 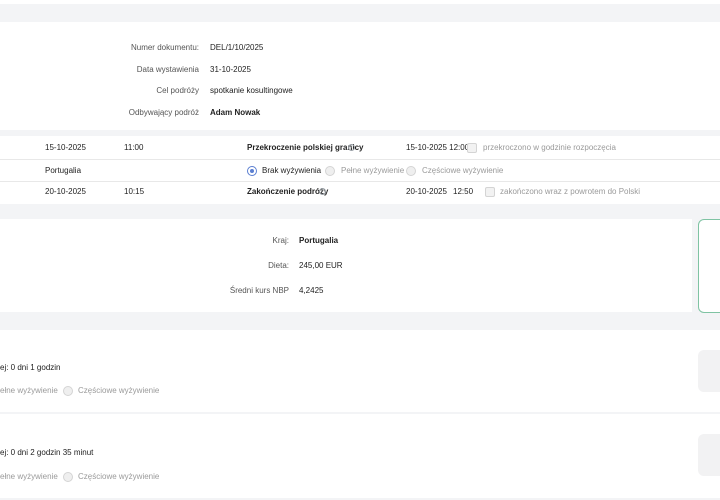 I want to click on nbp-rate-value: 4,2425, so click(x=311, y=290).